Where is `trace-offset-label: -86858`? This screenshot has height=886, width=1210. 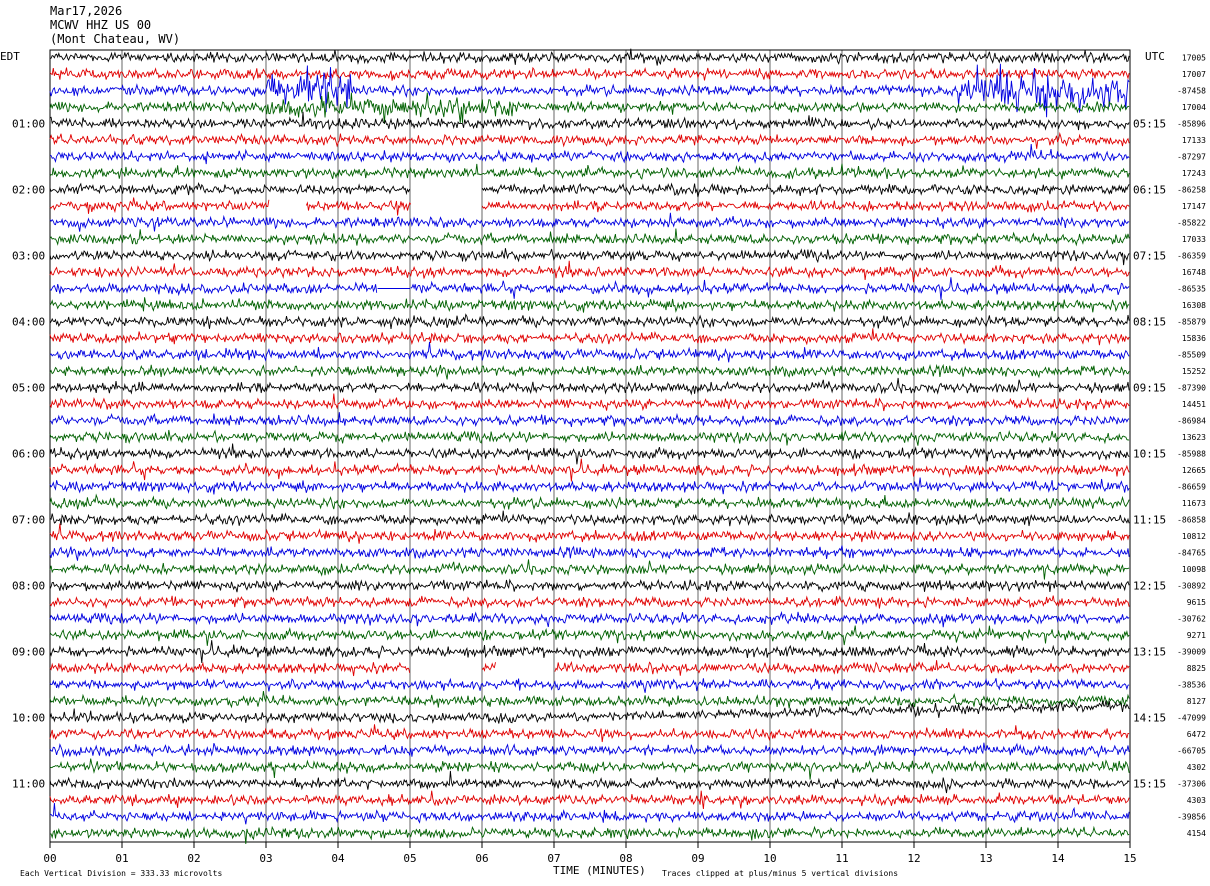 trace-offset-label: -86858 is located at coordinates (1191, 520).